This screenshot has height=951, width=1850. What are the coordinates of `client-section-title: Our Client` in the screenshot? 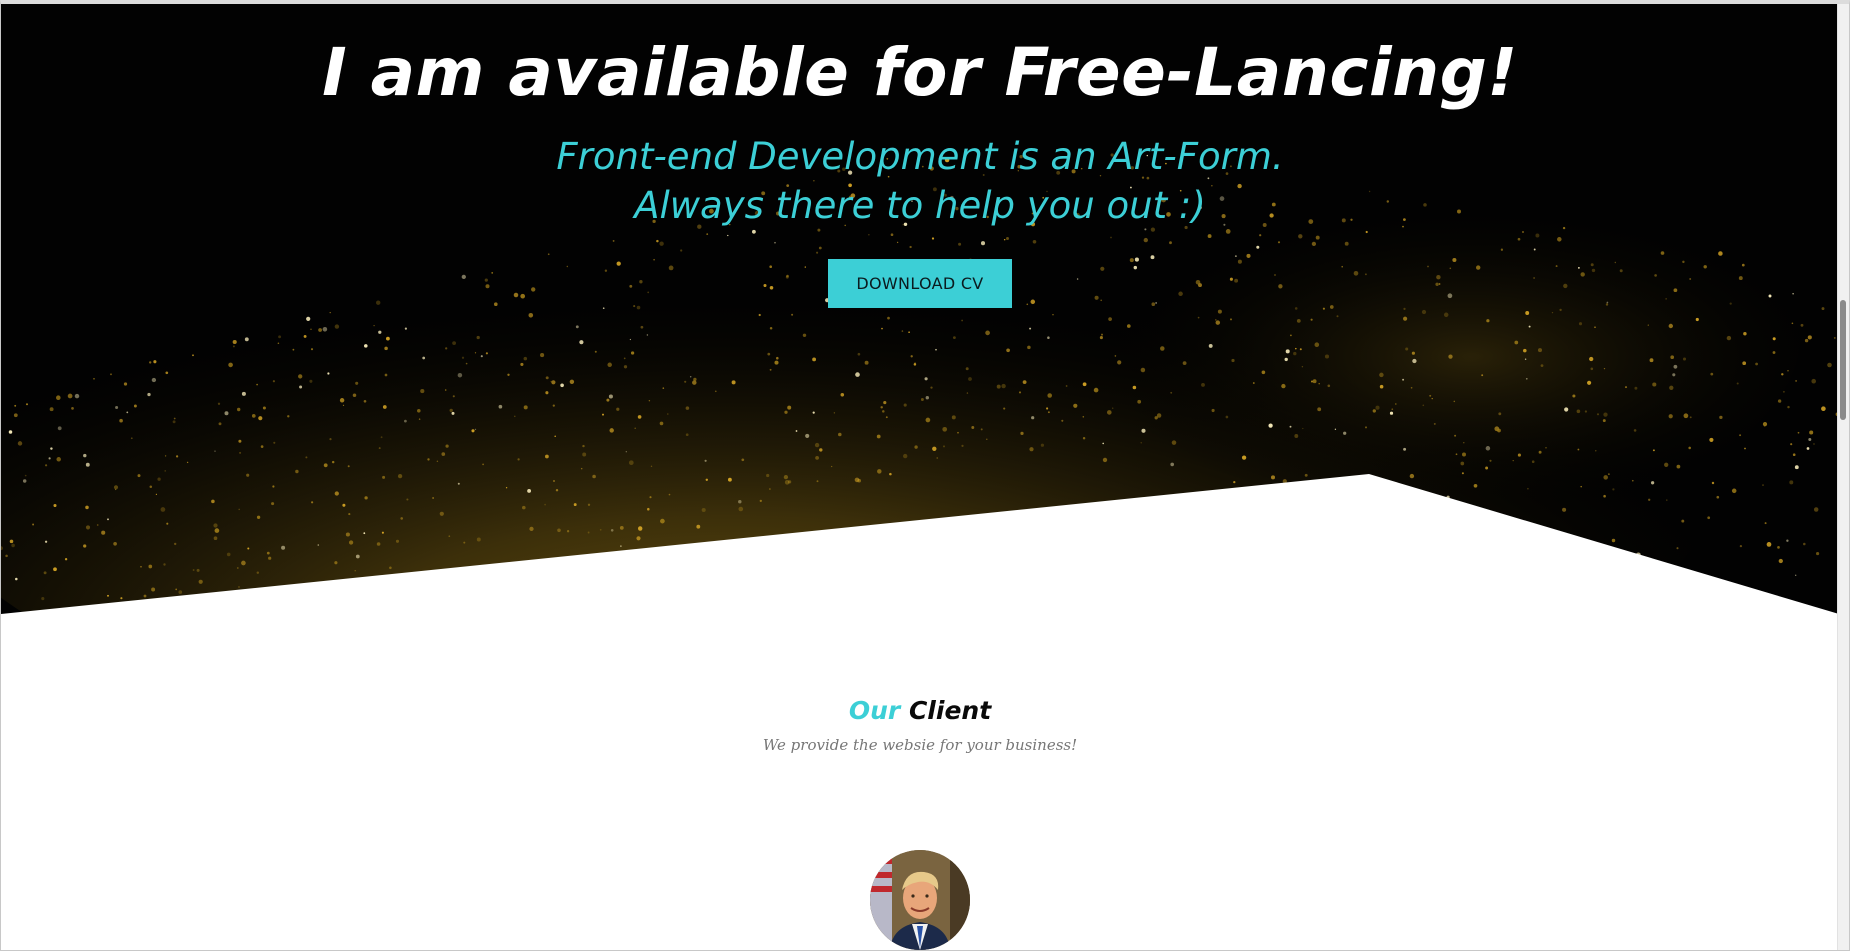 It's located at (920, 710).